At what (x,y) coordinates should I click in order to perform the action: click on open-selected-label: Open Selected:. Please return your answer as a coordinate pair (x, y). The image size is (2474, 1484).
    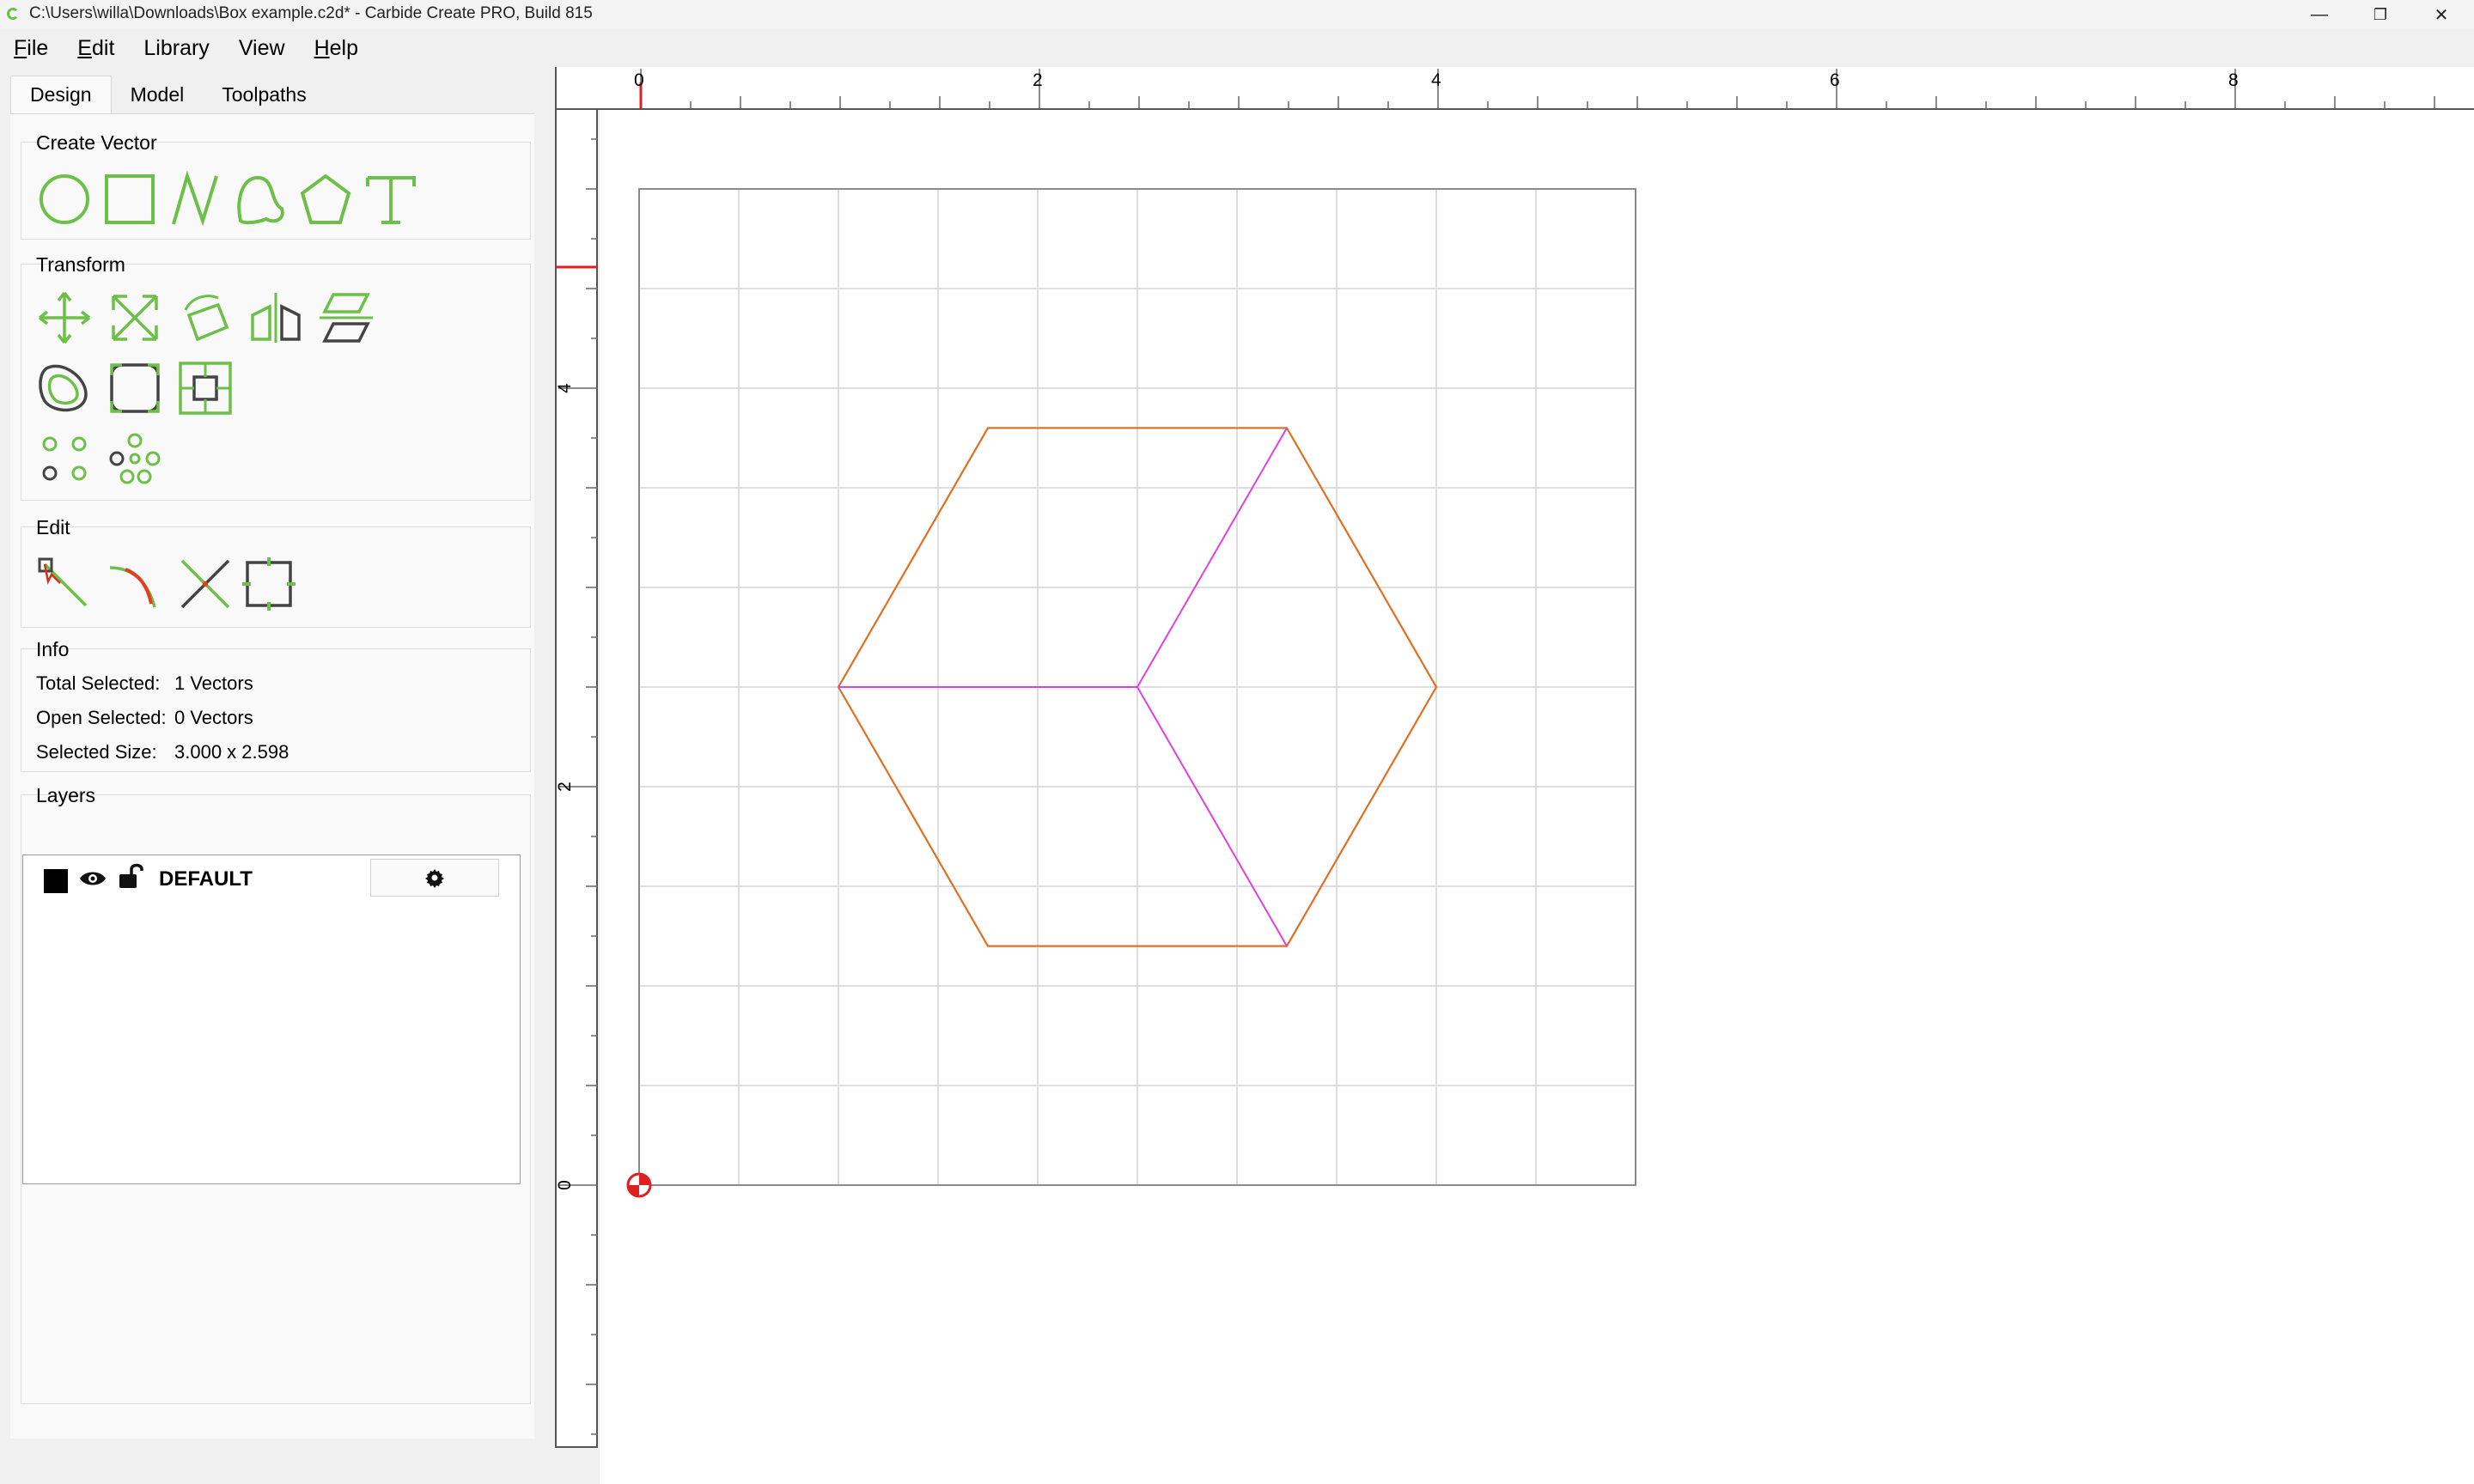
    Looking at the image, I should click on (101, 717).